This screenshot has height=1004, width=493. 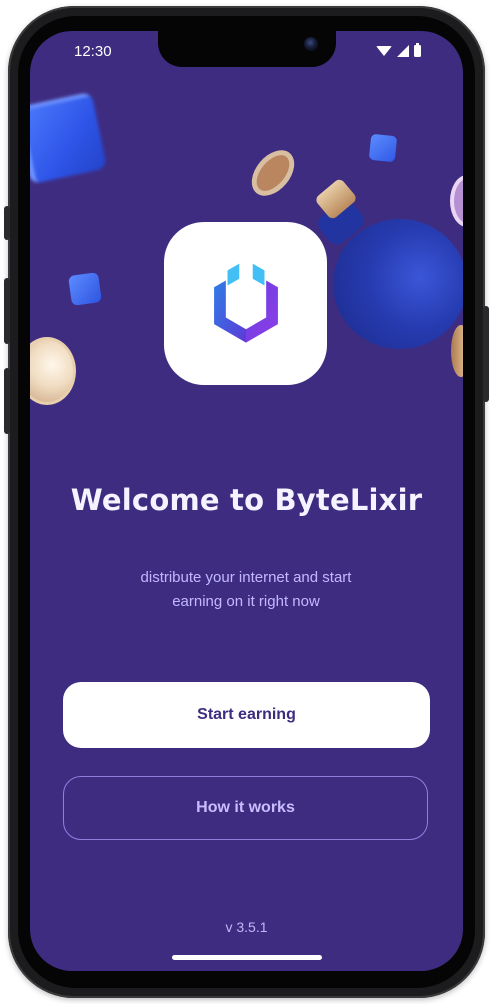 What do you see at coordinates (247, 957) in the screenshot?
I see `home-indicator` at bounding box center [247, 957].